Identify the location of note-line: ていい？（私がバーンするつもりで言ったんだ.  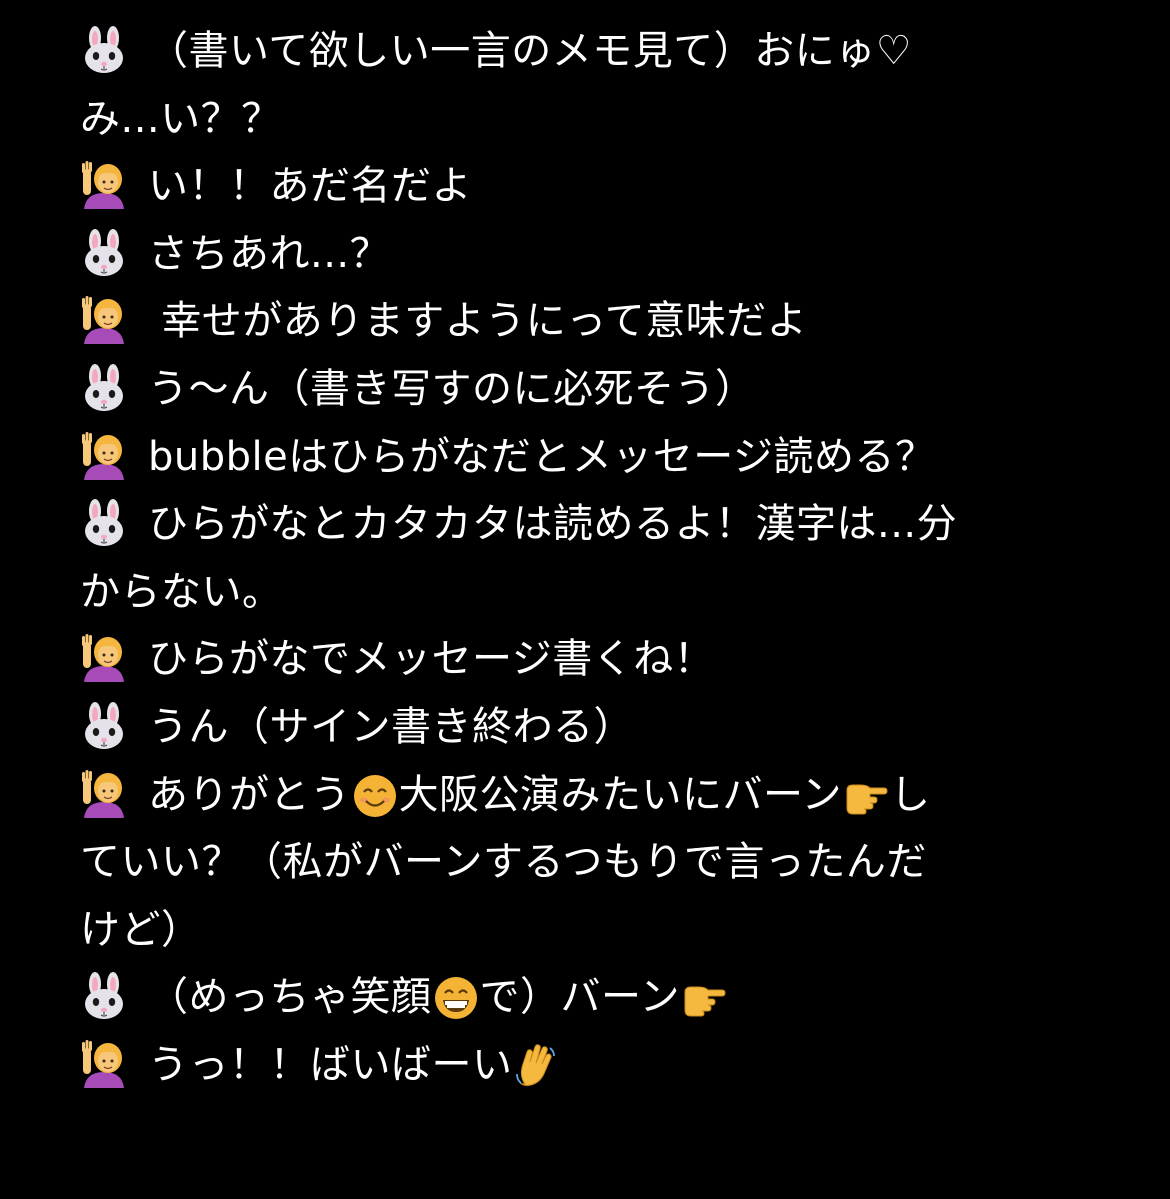
(617, 863).